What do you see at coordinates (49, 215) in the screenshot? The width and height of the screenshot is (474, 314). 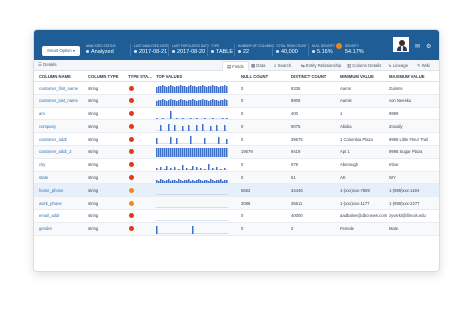 I see `column-name-link: email_addr` at bounding box center [49, 215].